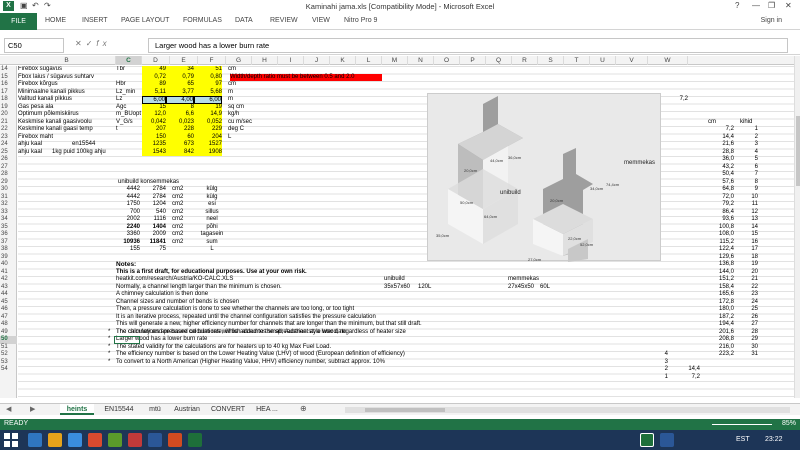  Describe the element at coordinates (719, 138) in the screenshot. I see `layer-height: 14,4` at that location.